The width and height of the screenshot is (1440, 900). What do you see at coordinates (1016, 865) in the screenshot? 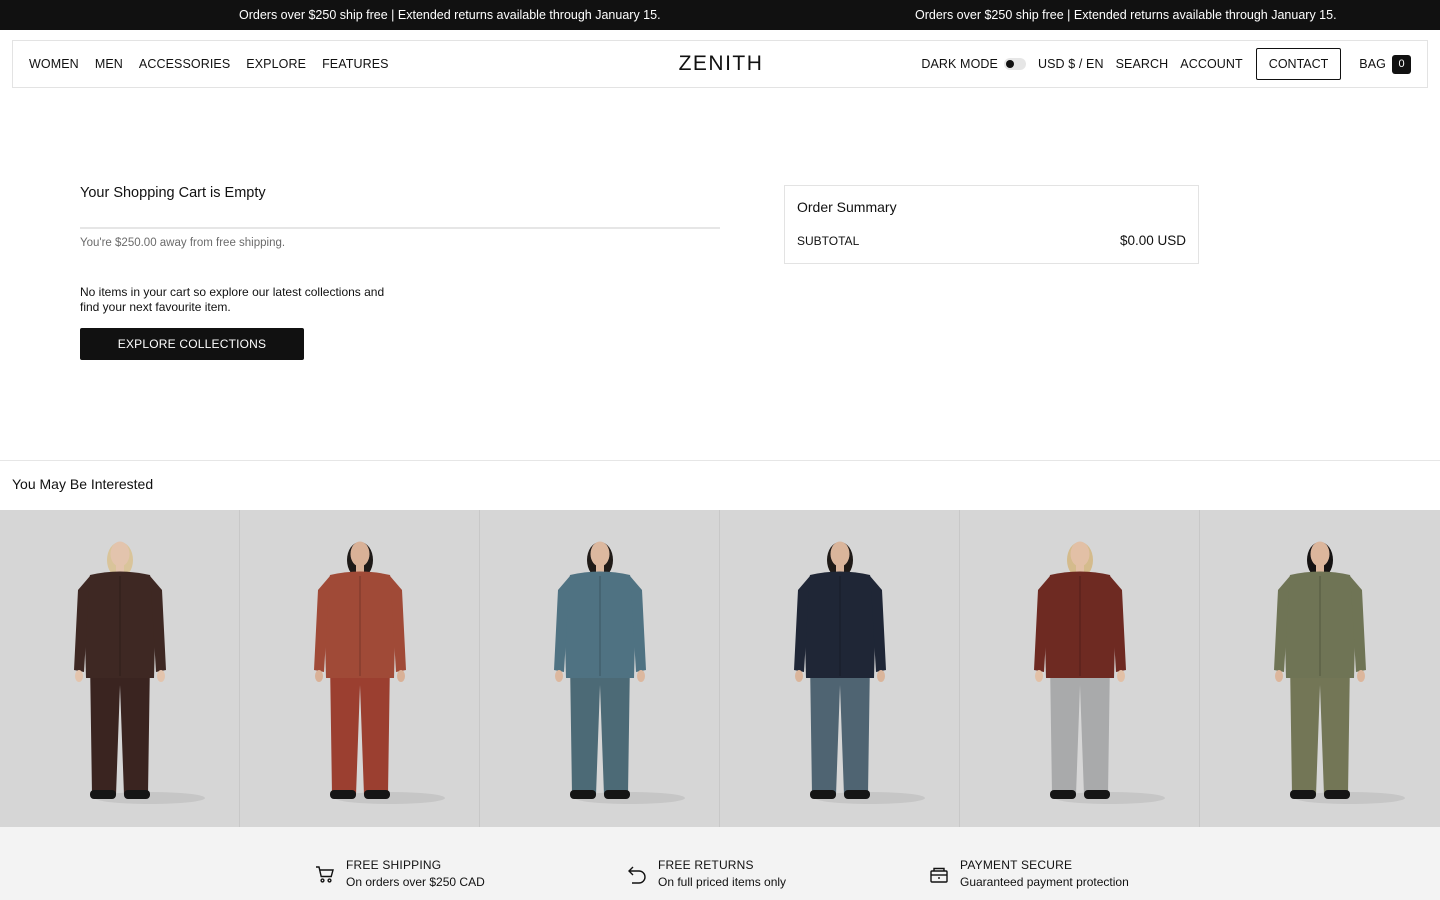
I see `feature-title: PAYMENT SECURE` at bounding box center [1016, 865].